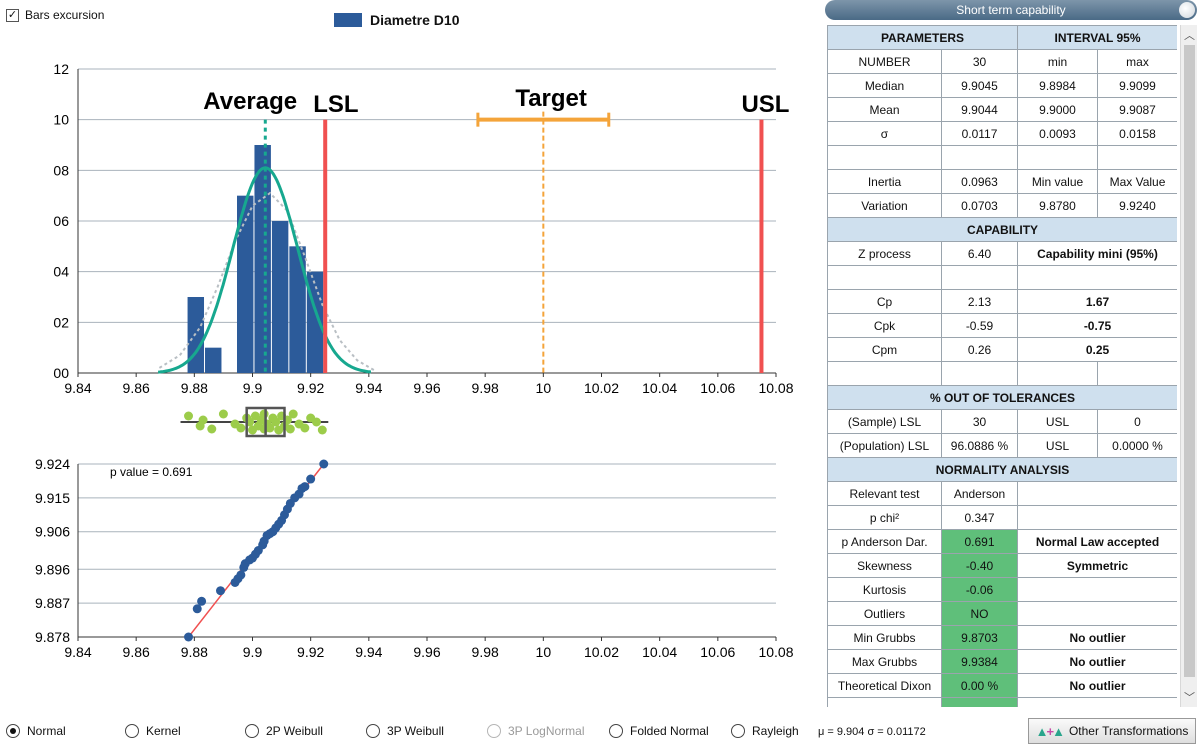 The image size is (1200, 746). What do you see at coordinates (1097, 349) in the screenshot?
I see `stats-cell: 0.25` at bounding box center [1097, 349].